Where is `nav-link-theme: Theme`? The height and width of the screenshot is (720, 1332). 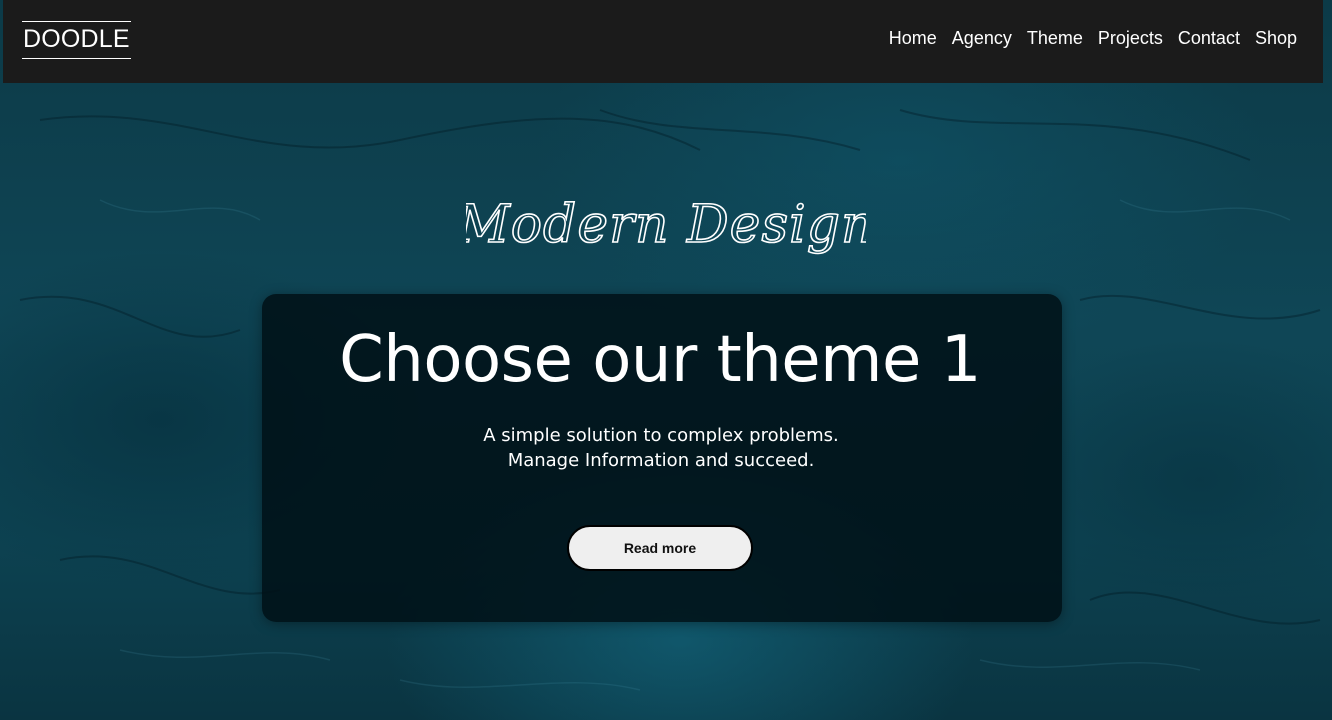
nav-link-theme: Theme is located at coordinates (1055, 38).